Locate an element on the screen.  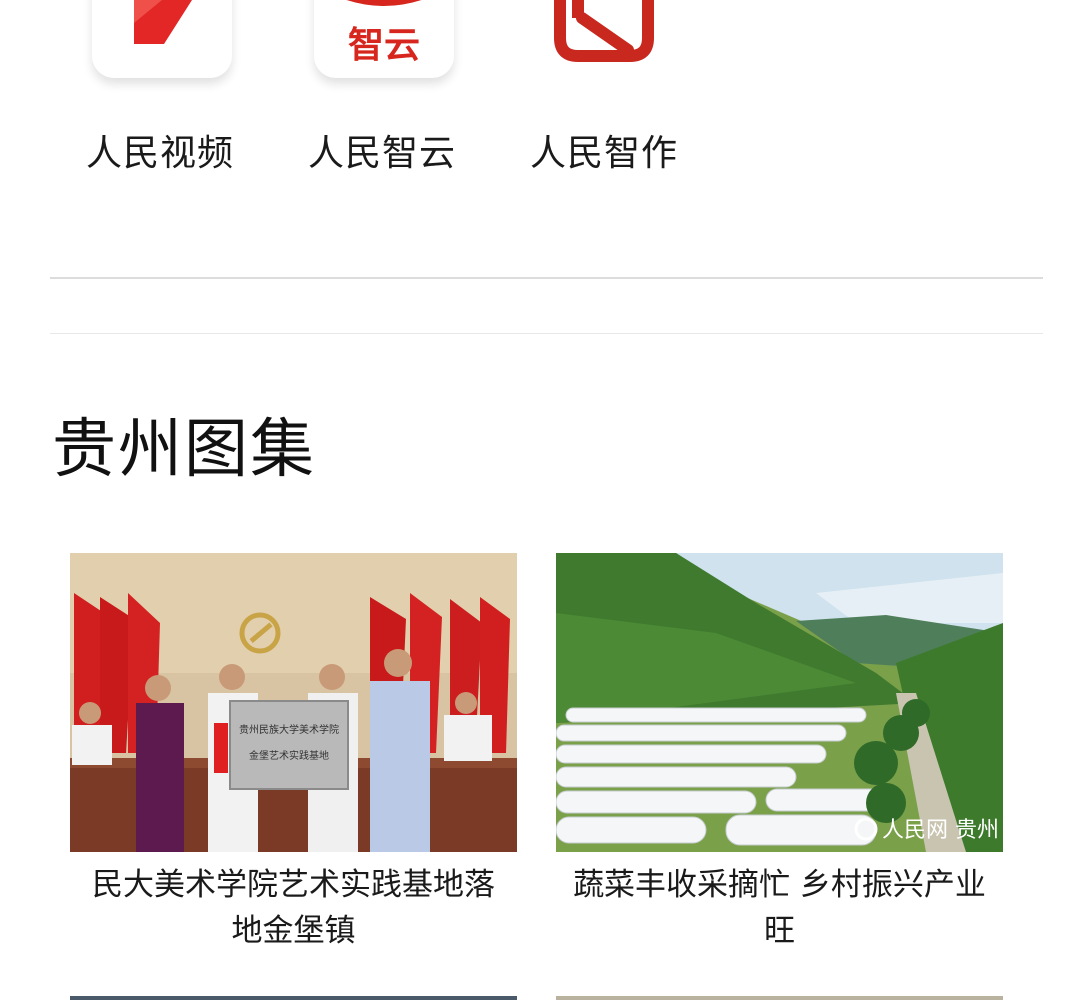
gallery-image-ceremony: 贵州民族大学美术学院 金堡艺术实践基地 is located at coordinates (293, 702).